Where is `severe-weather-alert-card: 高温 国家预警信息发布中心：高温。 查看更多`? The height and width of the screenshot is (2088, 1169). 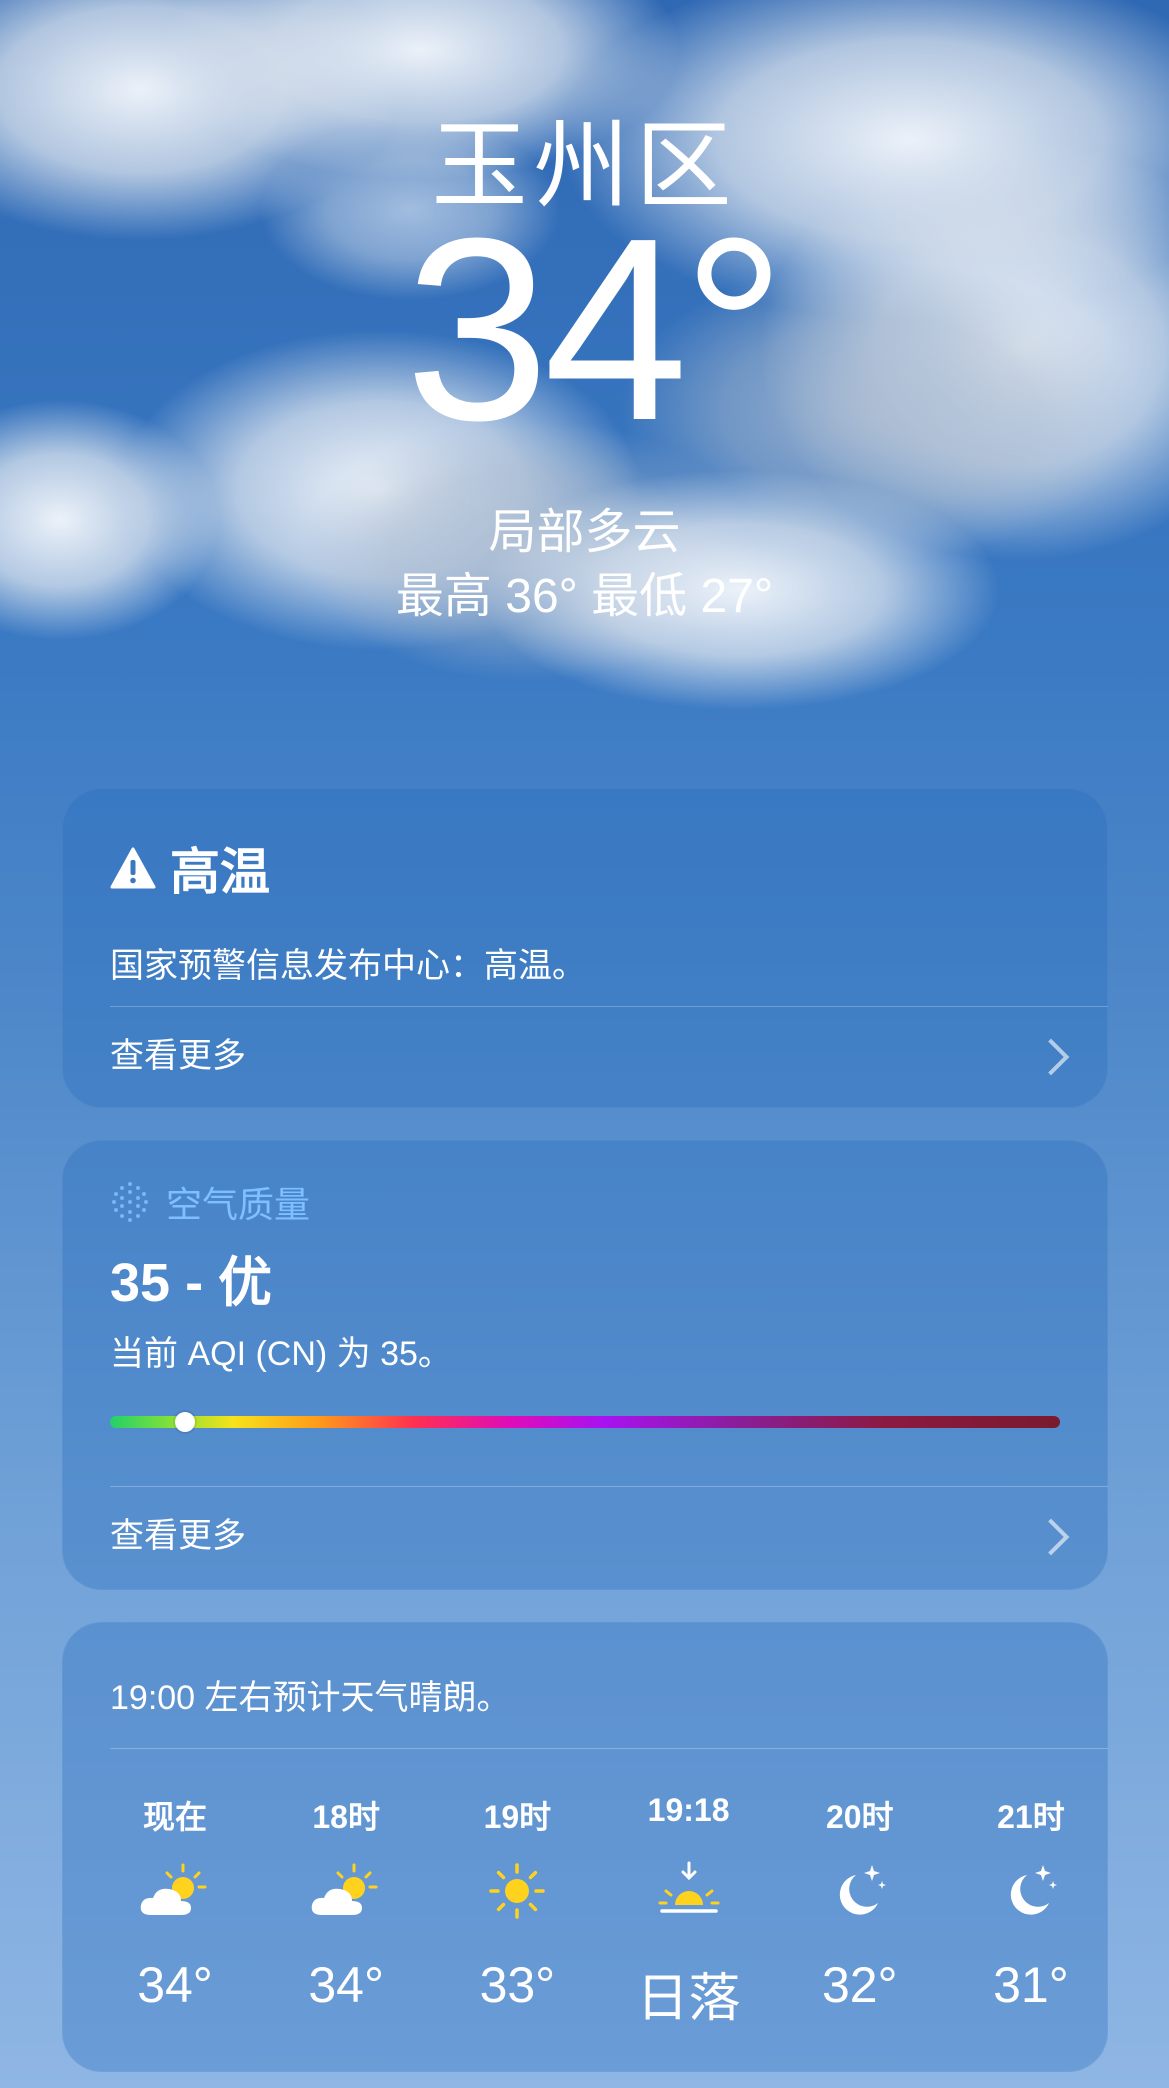 severe-weather-alert-card: 高温 国家预警信息发布中心：高温。 查看更多 is located at coordinates (585, 948).